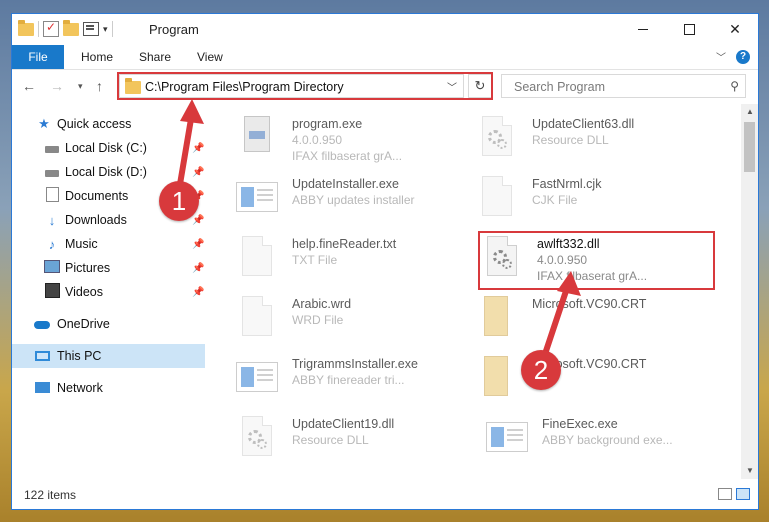 This screenshot has height=522, width=769. I want to click on callout-1: 1, so click(179, 201).